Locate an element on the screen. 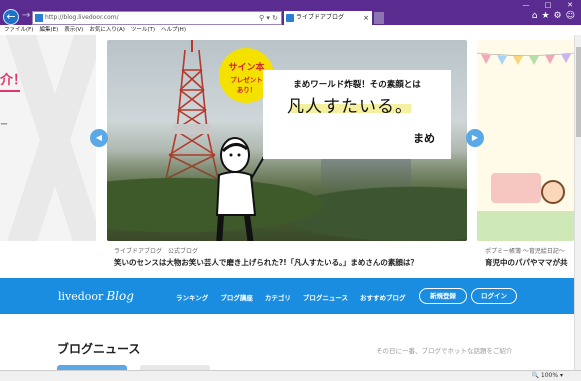 The image size is (581, 381). menu-tools: ツール(T) is located at coordinates (143, 30).